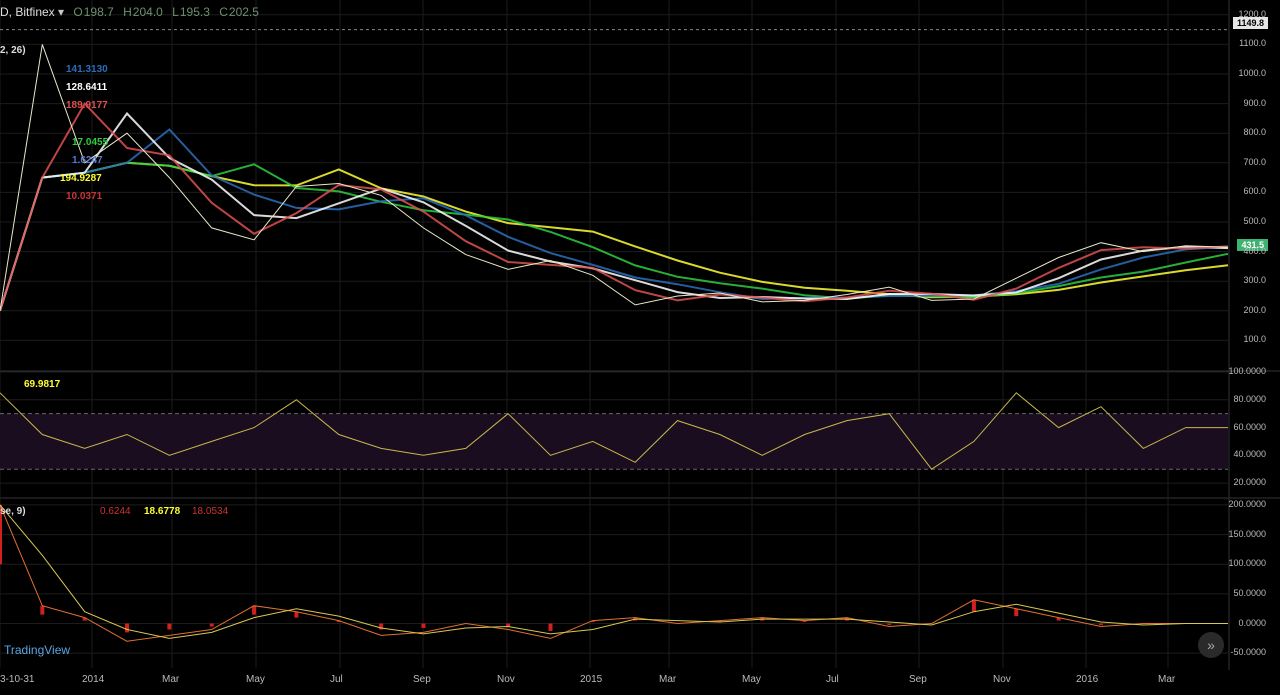 The height and width of the screenshot is (695, 1280). Describe the element at coordinates (42, 384) in the screenshot. I see `rsi-value: 69.9817` at that location.